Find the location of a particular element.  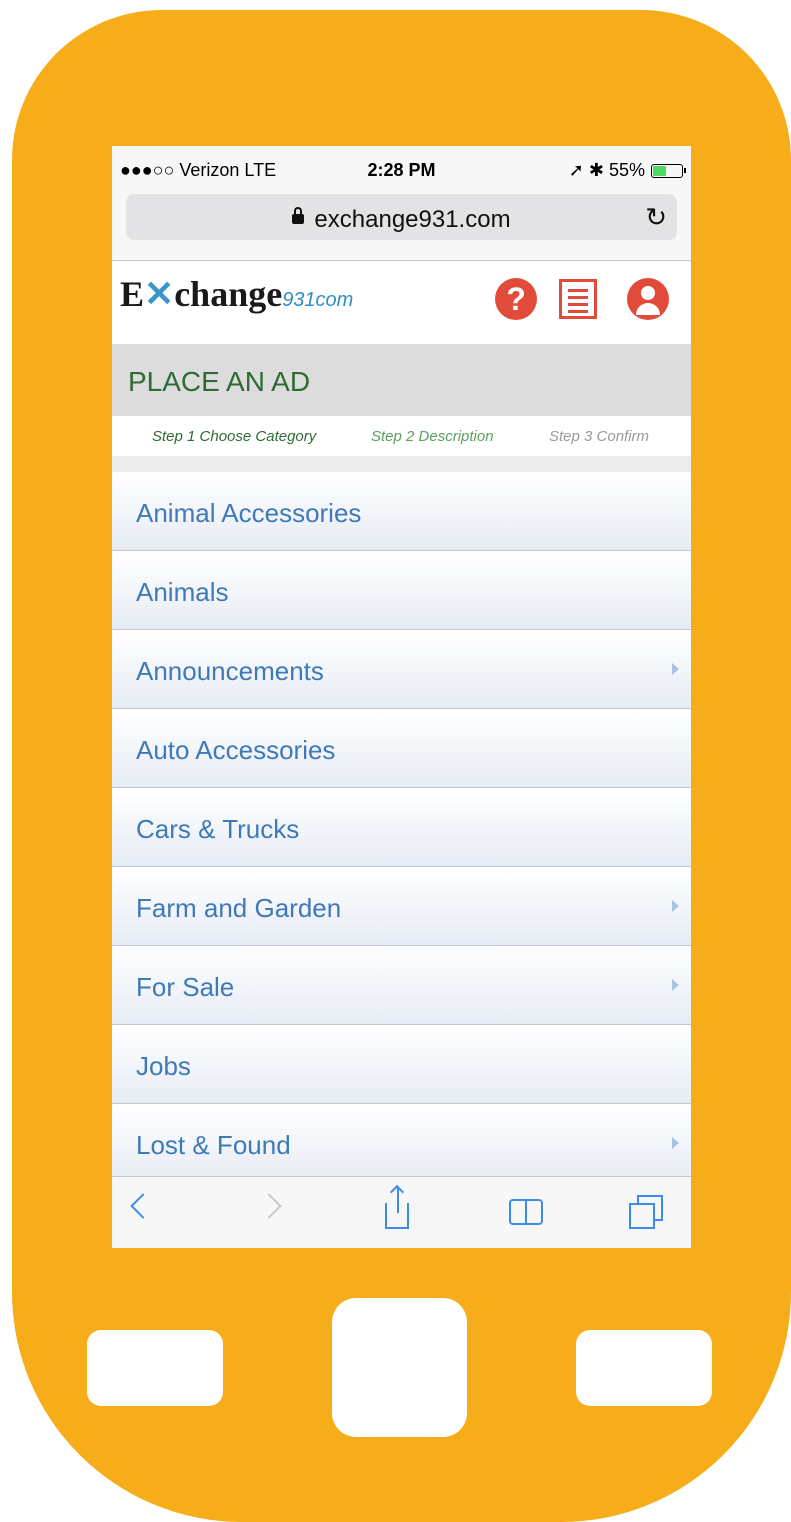

book-page-right is located at coordinates (534, 1212).